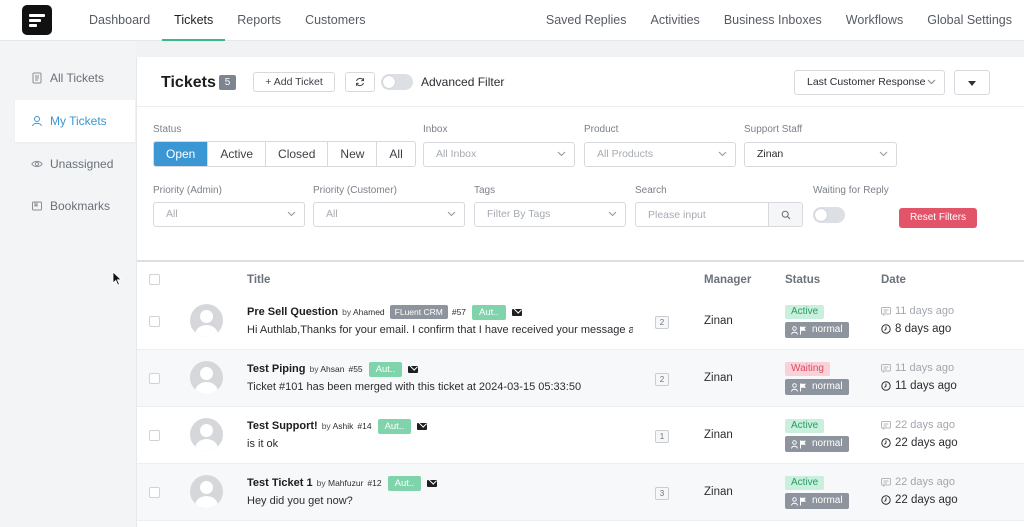  I want to click on column-date: Date, so click(893, 280).